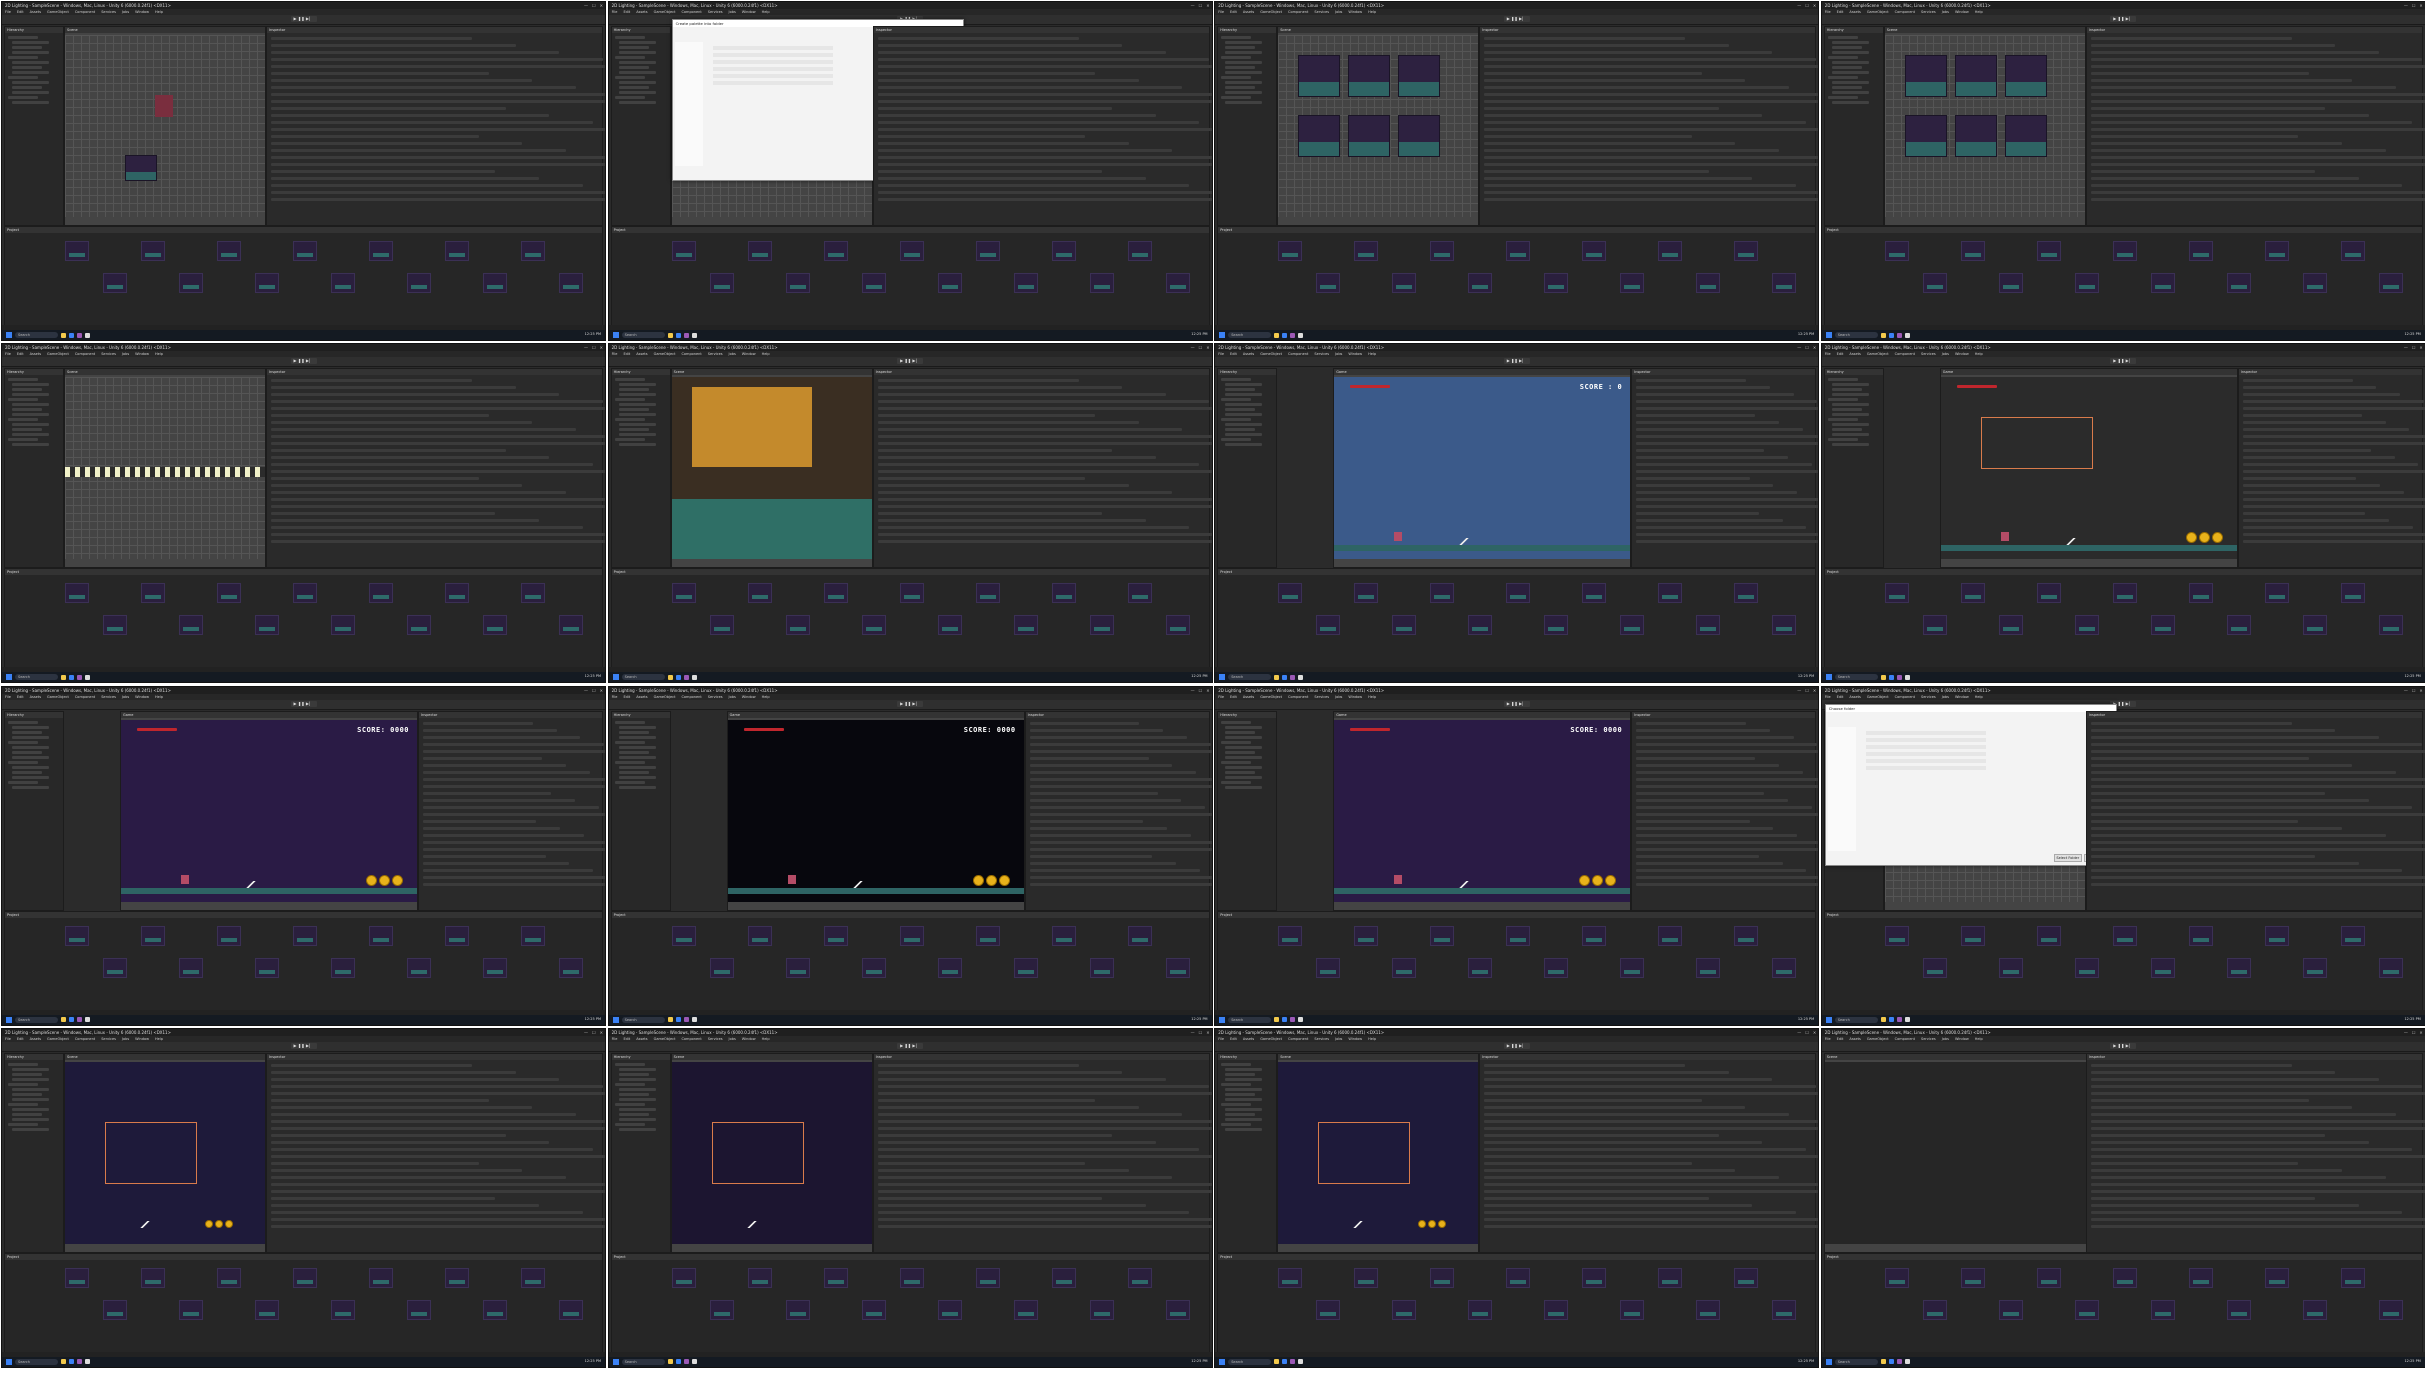 This screenshot has height=1374, width=2425. I want to click on unity-icon, so click(1301, 1362).